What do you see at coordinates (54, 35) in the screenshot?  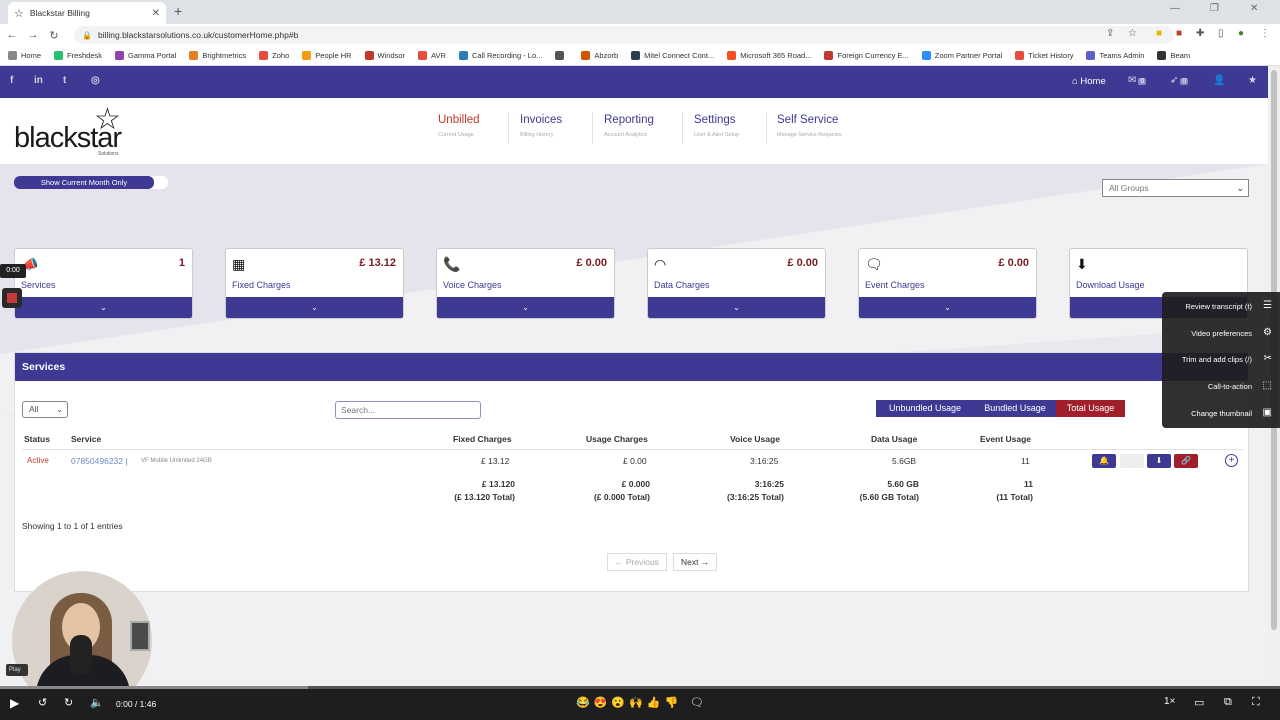 I see `reload-icon: ↻` at bounding box center [54, 35].